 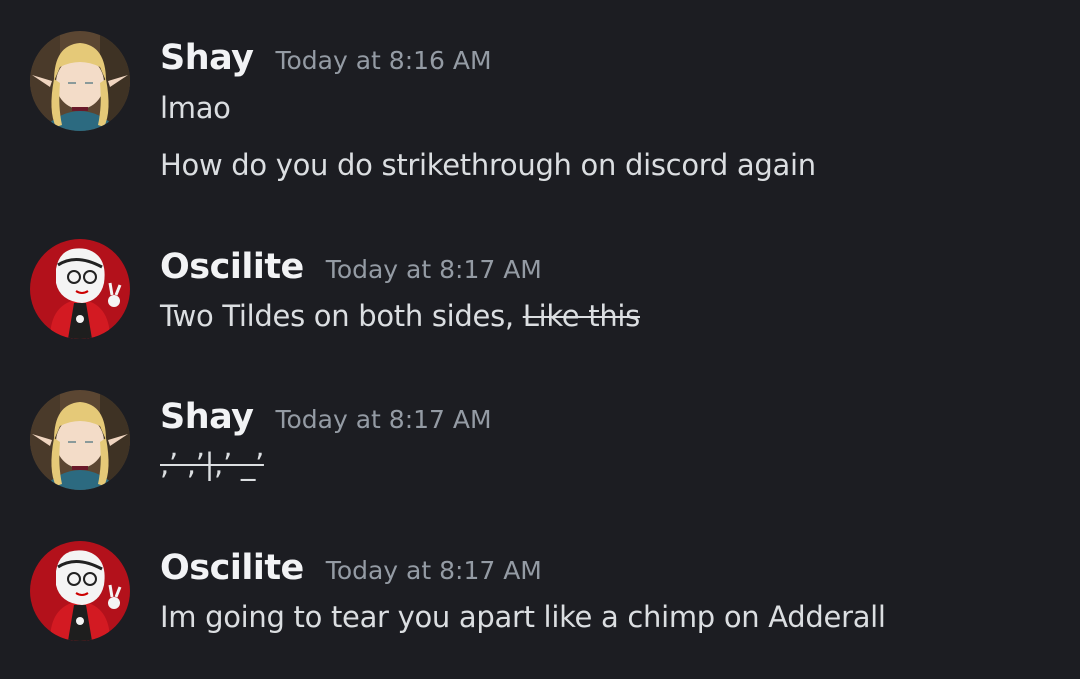 What do you see at coordinates (383, 60) in the screenshot?
I see `timestamp: Today at 8:16 AM` at bounding box center [383, 60].